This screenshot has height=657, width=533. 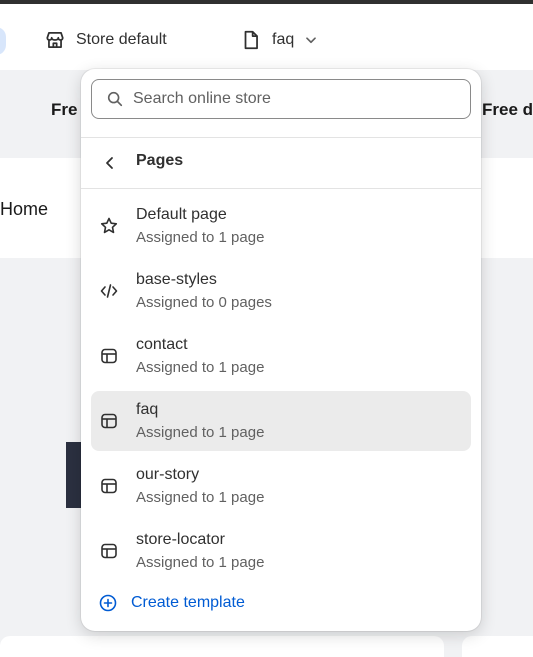 What do you see at coordinates (115, 99) in the screenshot?
I see `search-icon` at bounding box center [115, 99].